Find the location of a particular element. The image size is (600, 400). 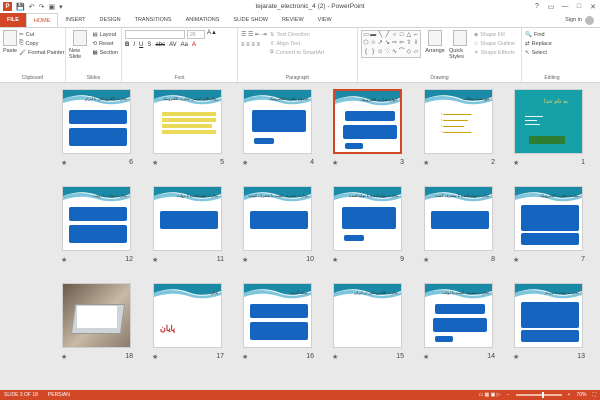

slide-thumbnail: انواع تجارت الکترونیک is located at coordinates (367, 121).